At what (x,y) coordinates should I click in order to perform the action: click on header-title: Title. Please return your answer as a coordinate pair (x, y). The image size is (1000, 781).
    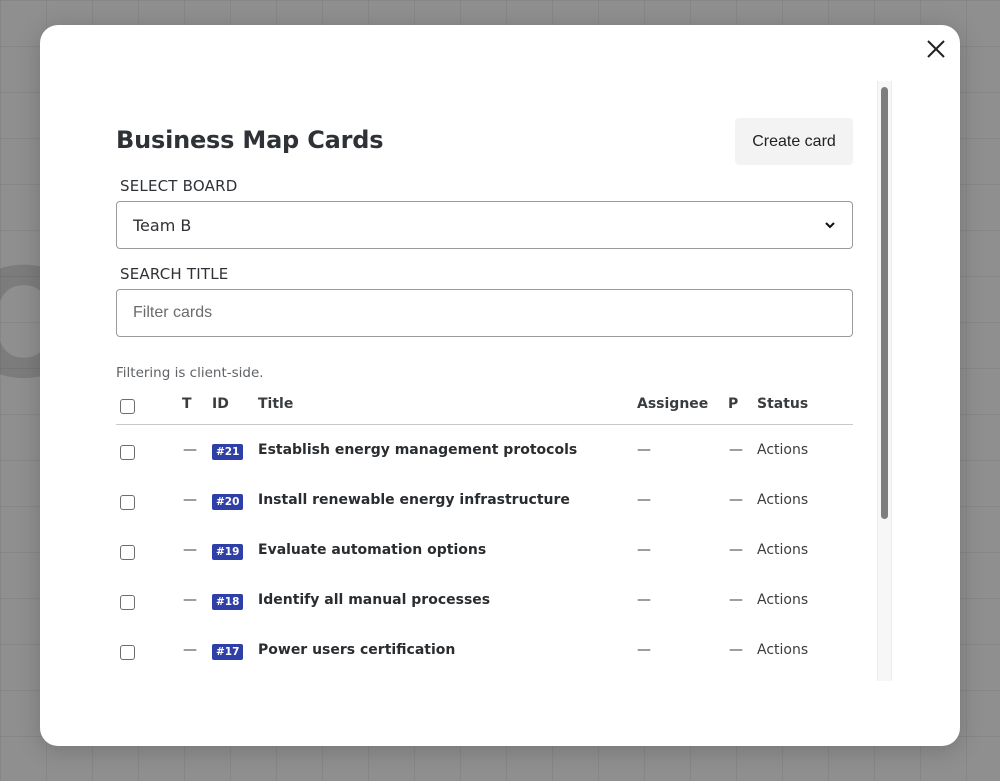
    Looking at the image, I should click on (276, 404).